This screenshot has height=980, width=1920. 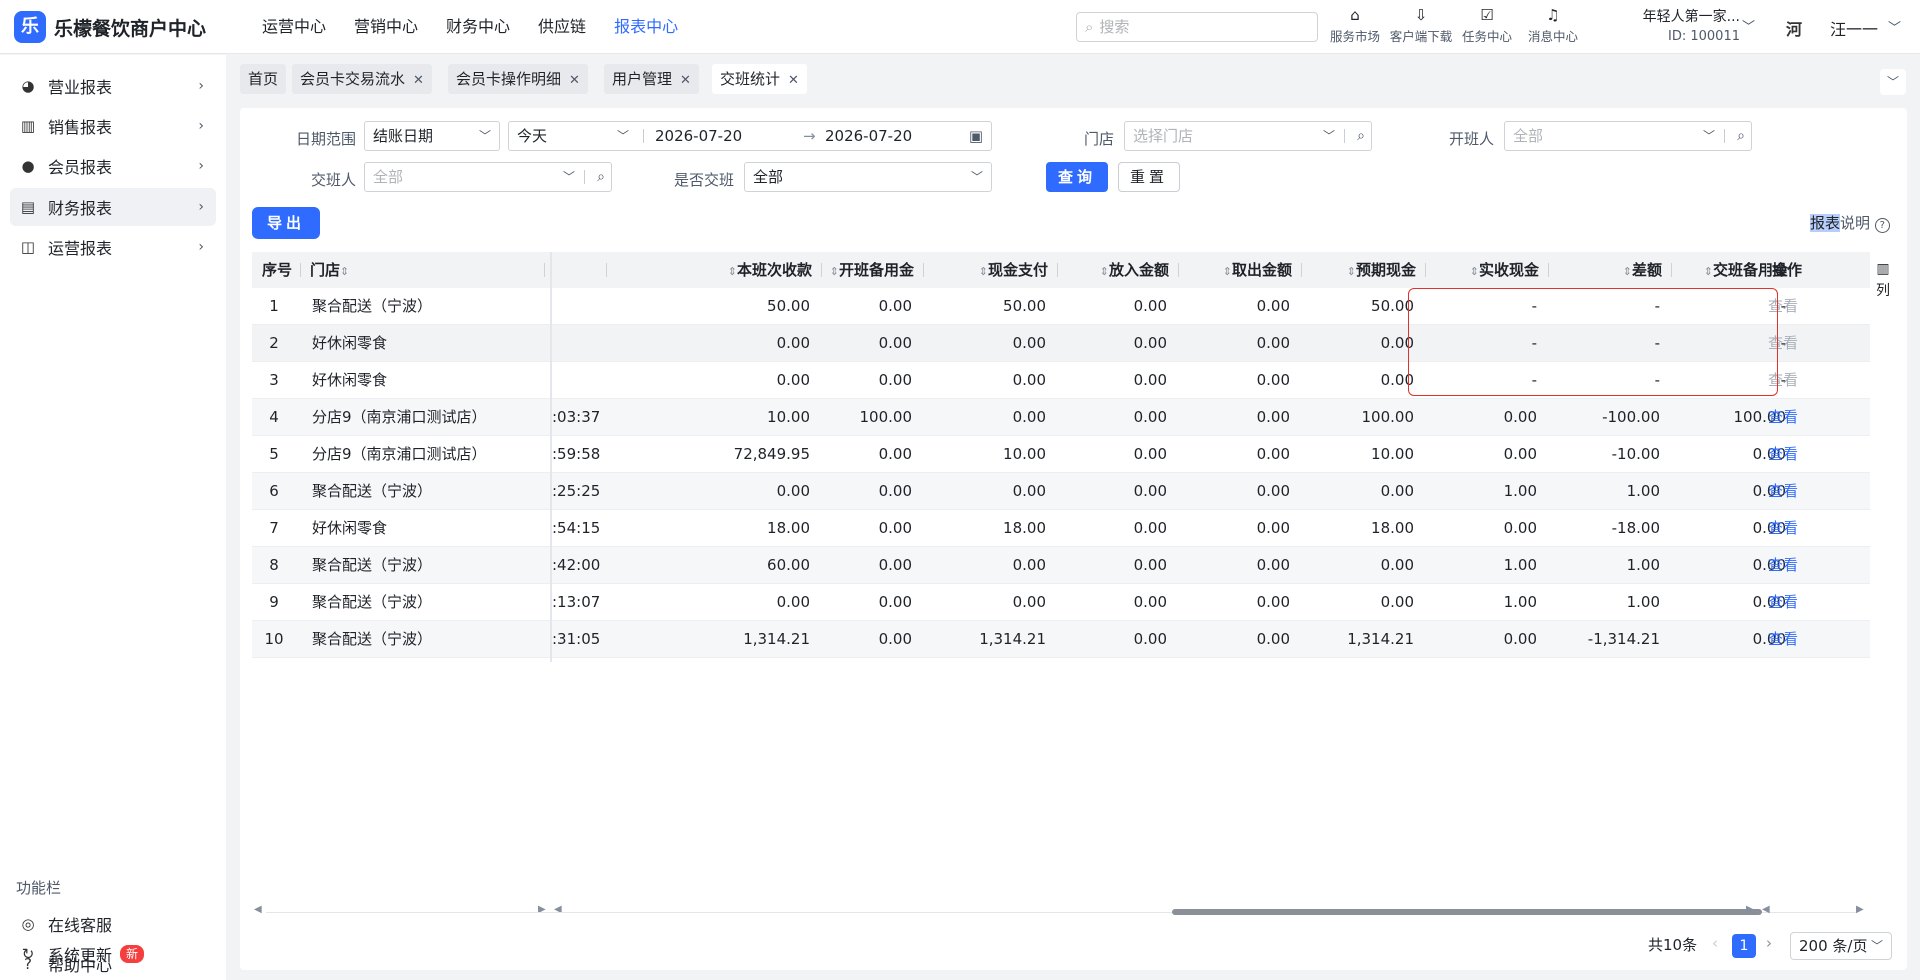 What do you see at coordinates (113, 954) in the screenshot?
I see `sidebar-item-system-update: ↻ 系统更新新` at bounding box center [113, 954].